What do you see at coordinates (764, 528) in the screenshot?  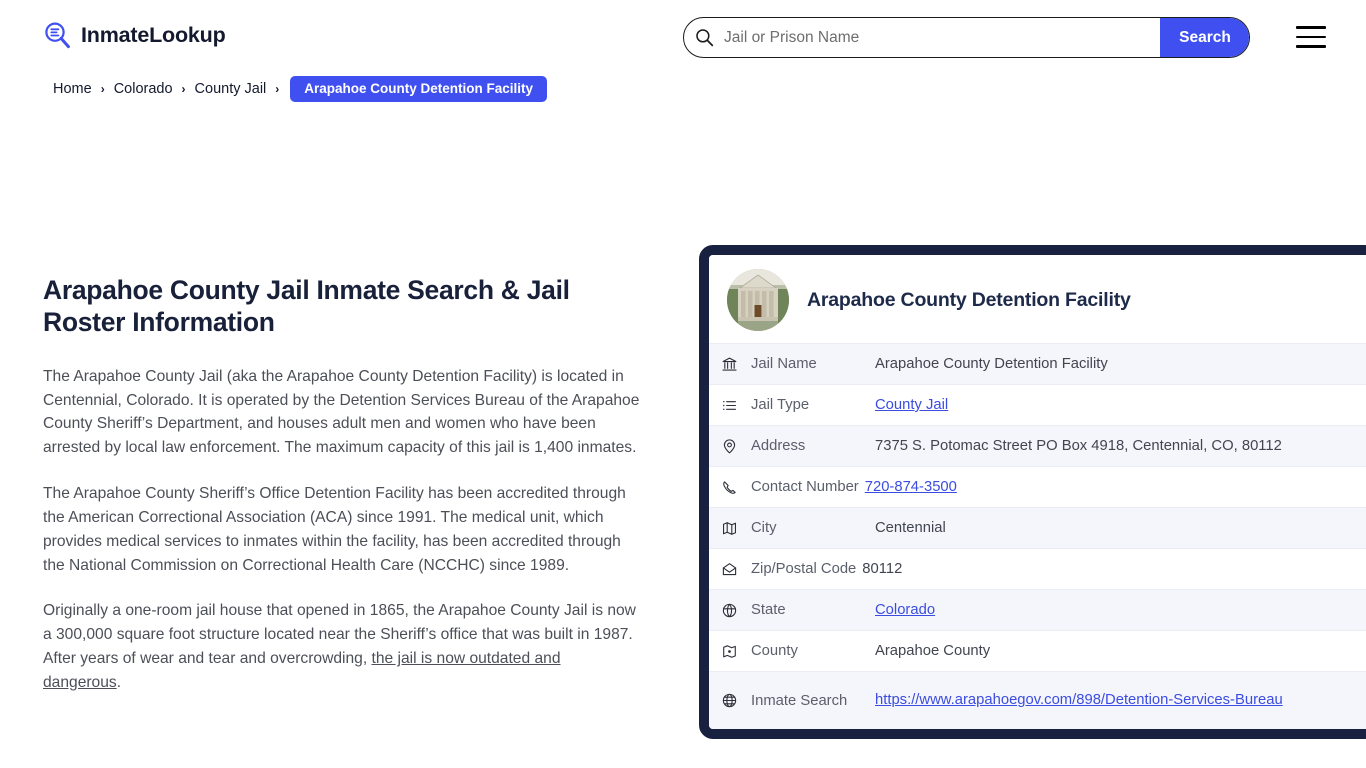 I see `row-label-city: City` at bounding box center [764, 528].